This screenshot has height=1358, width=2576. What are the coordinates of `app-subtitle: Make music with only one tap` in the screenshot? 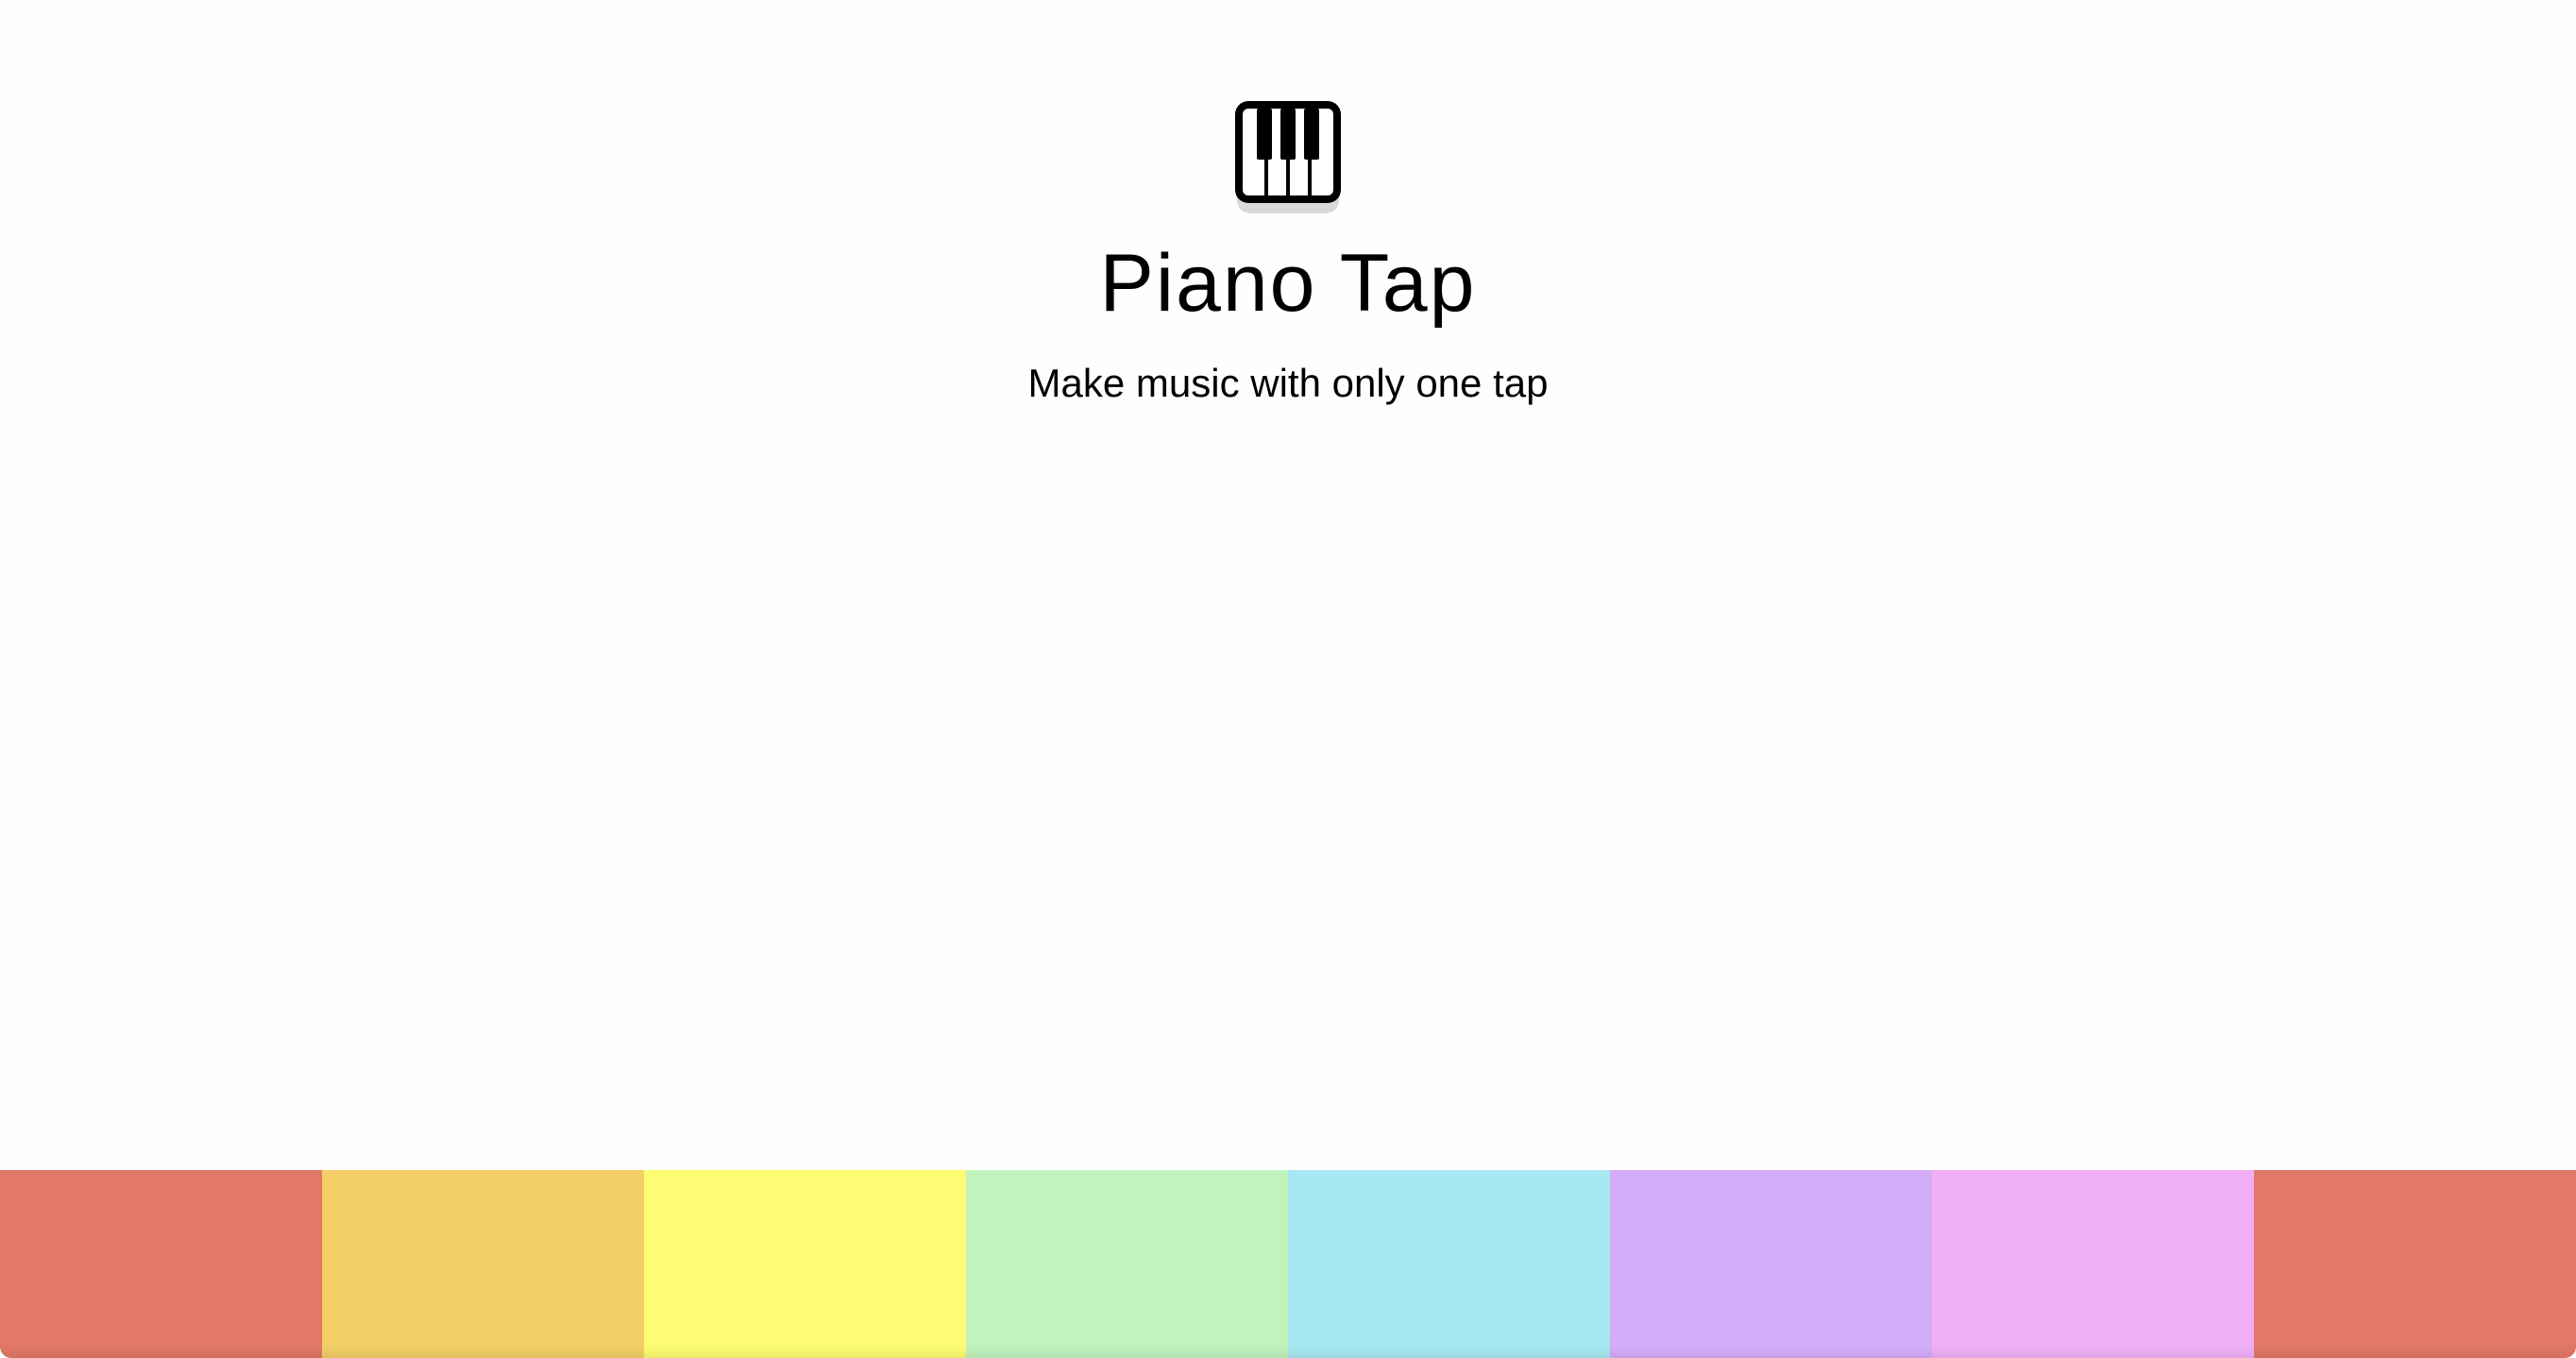 It's located at (1288, 383).